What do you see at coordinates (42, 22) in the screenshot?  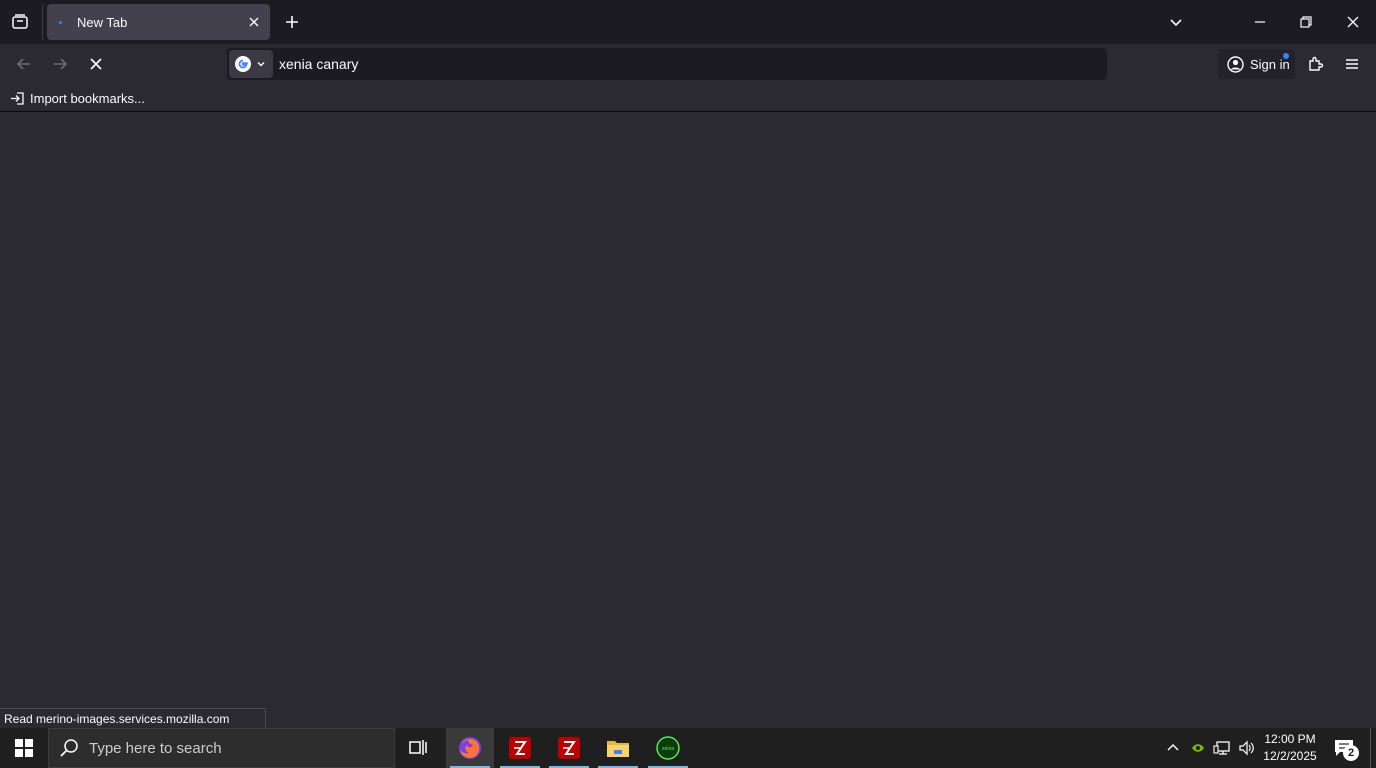 I see `tab-separator` at bounding box center [42, 22].